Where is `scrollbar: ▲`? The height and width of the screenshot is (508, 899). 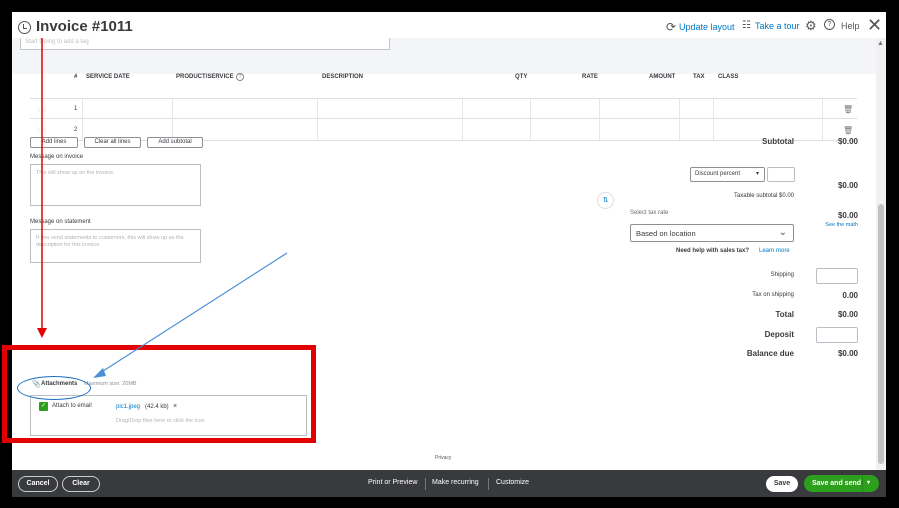
scrollbar: ▲ is located at coordinates (881, 261).